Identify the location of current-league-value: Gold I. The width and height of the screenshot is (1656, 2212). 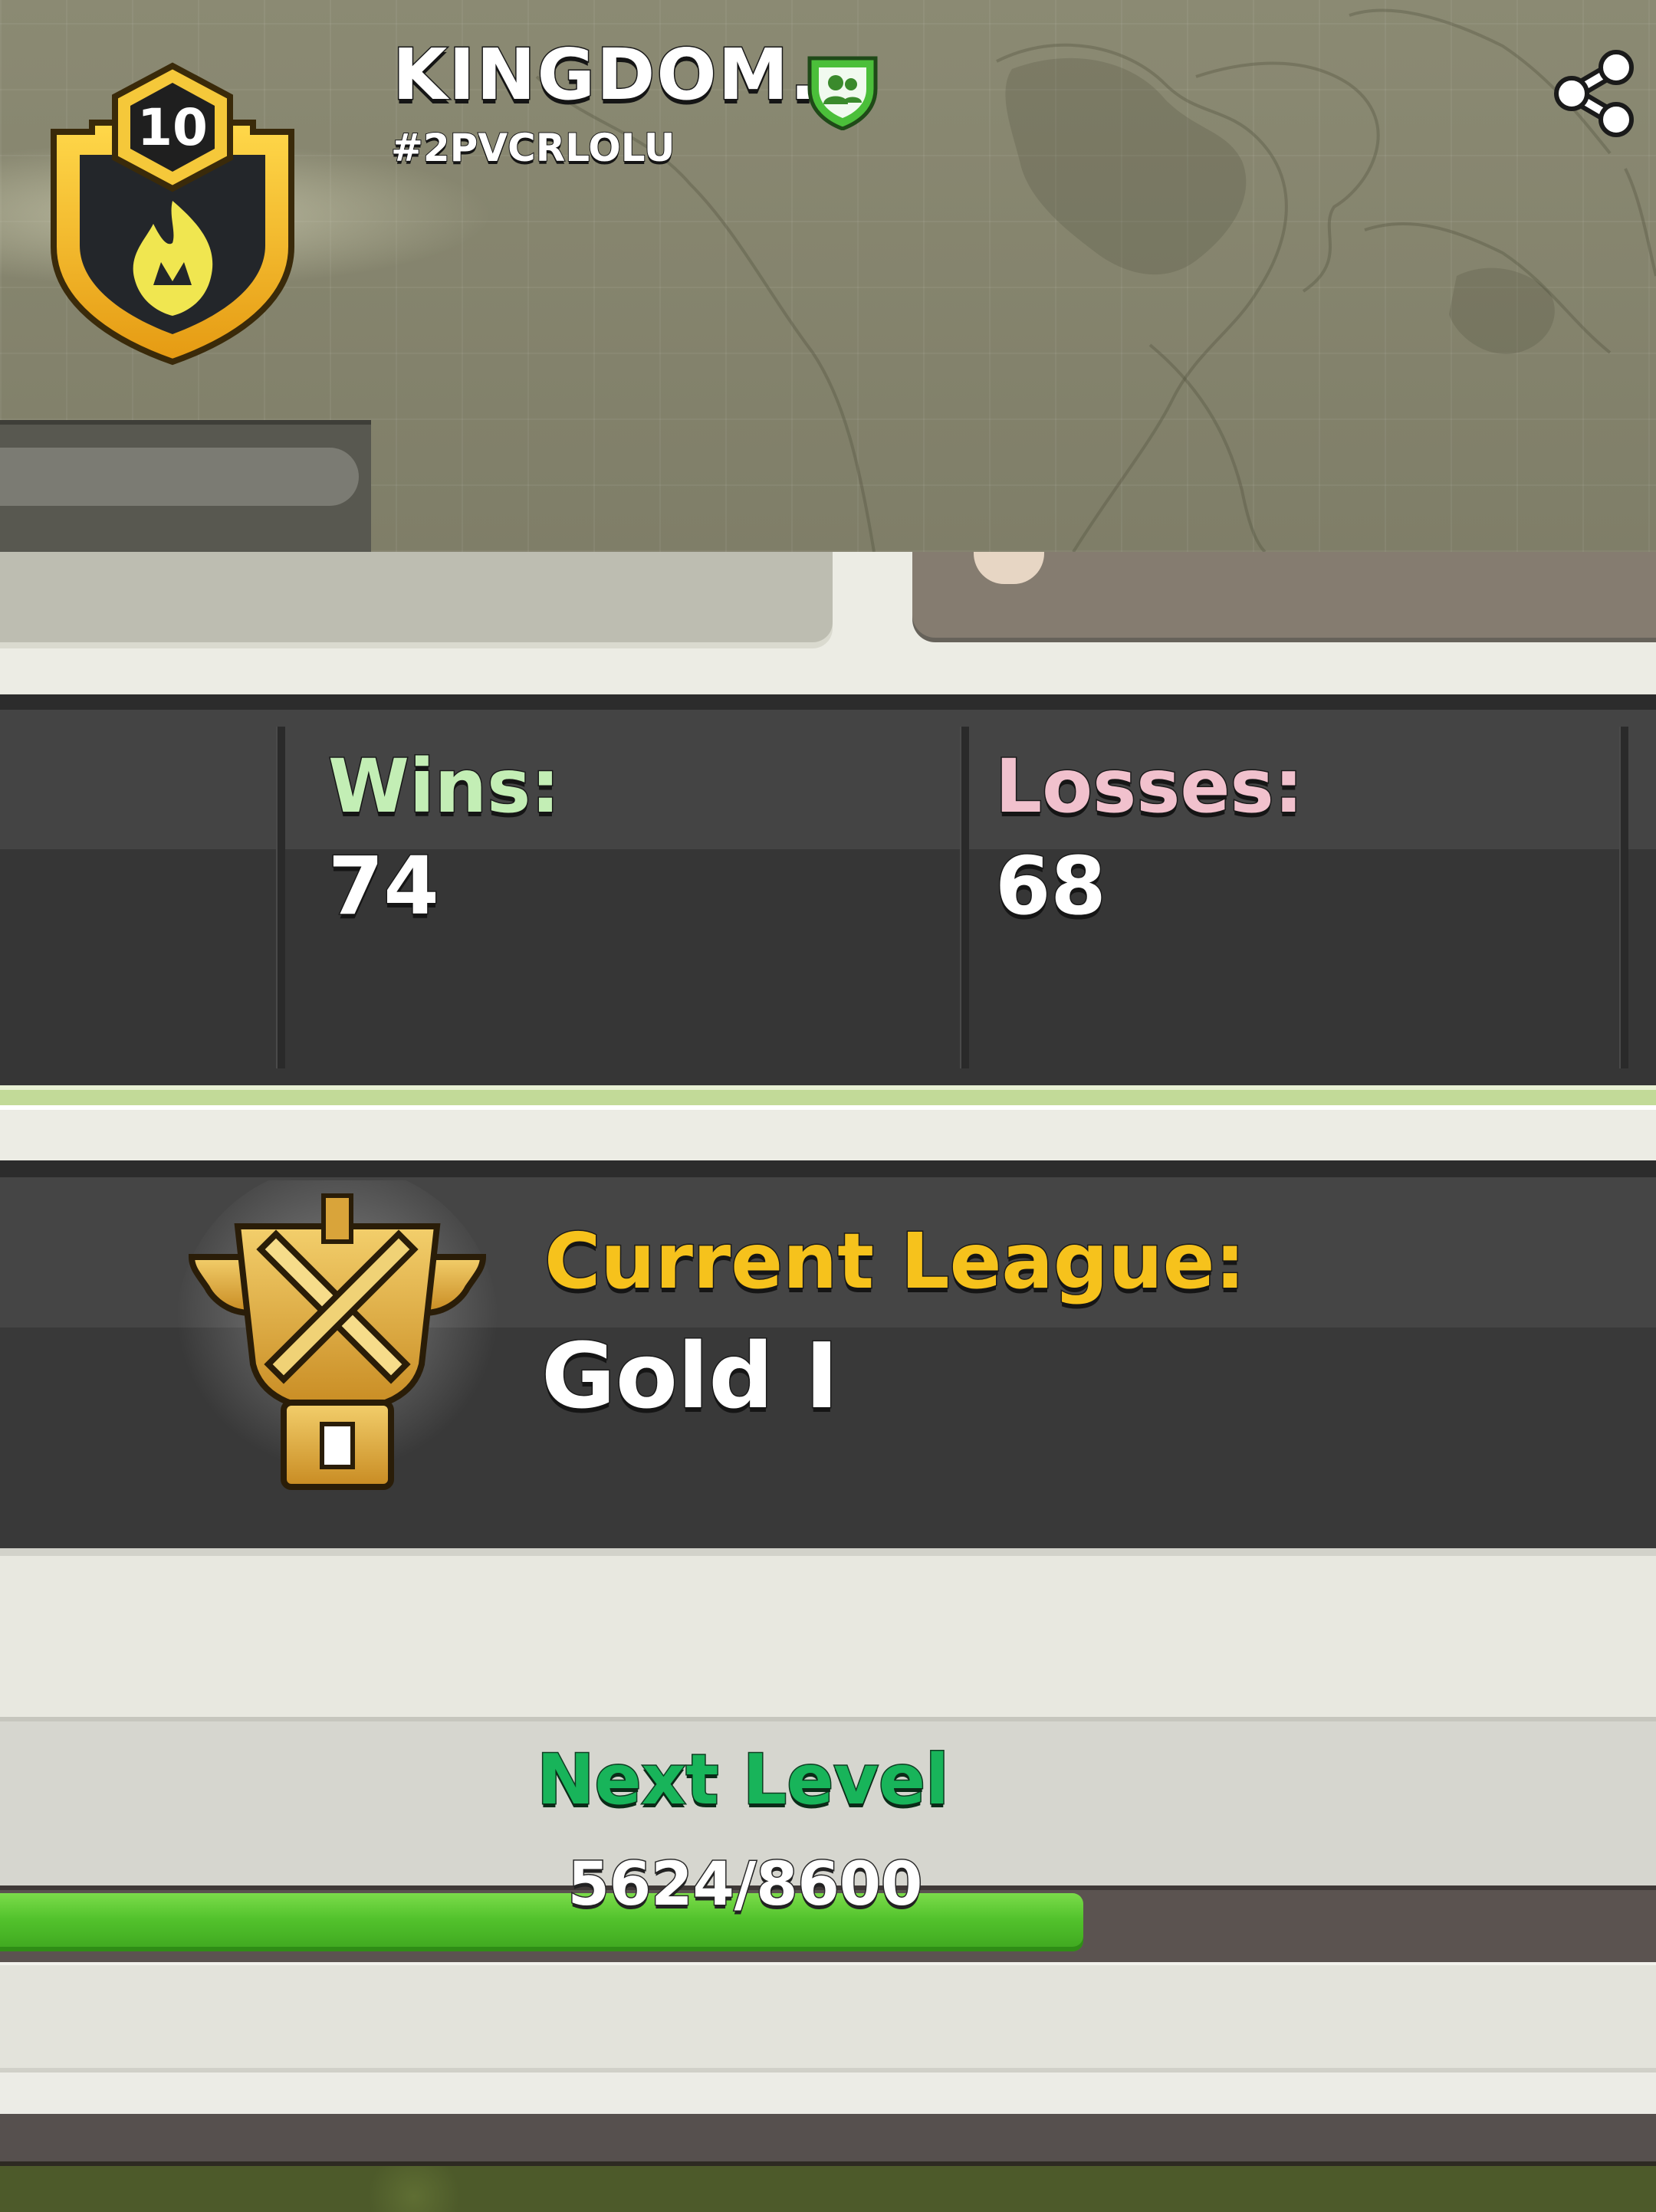
(690, 1376).